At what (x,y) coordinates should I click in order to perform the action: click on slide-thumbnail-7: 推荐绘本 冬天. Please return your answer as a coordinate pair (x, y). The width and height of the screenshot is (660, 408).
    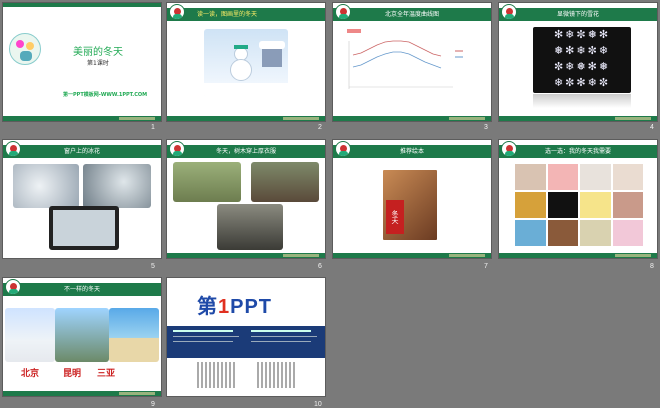
    Looking at the image, I should click on (412, 199).